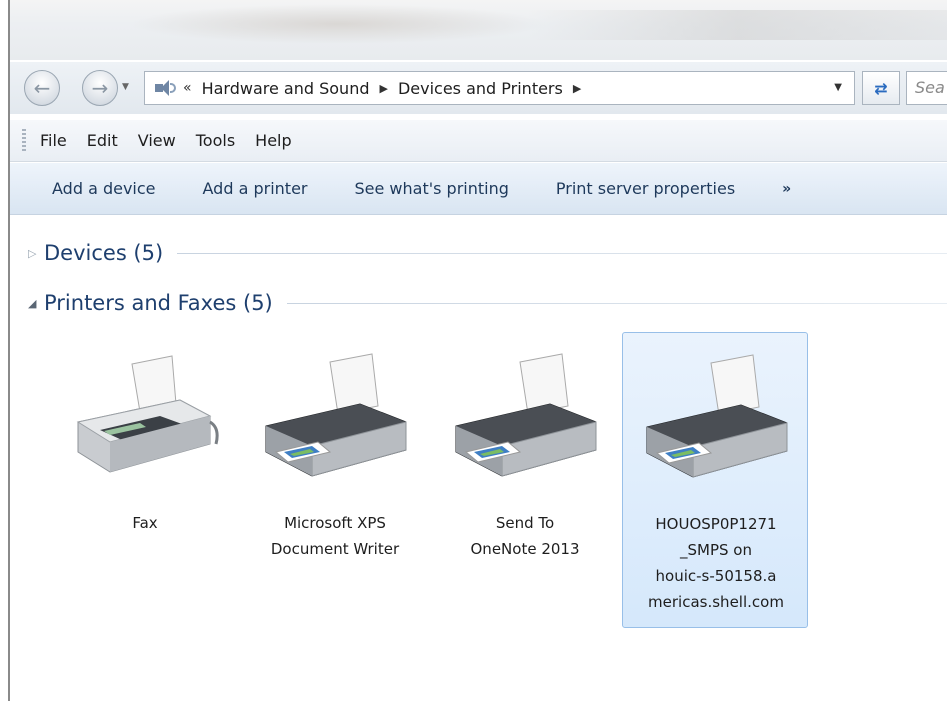 The image size is (947, 701). Describe the element at coordinates (187, 88) in the screenshot. I see `overflow-chevron: «` at that location.